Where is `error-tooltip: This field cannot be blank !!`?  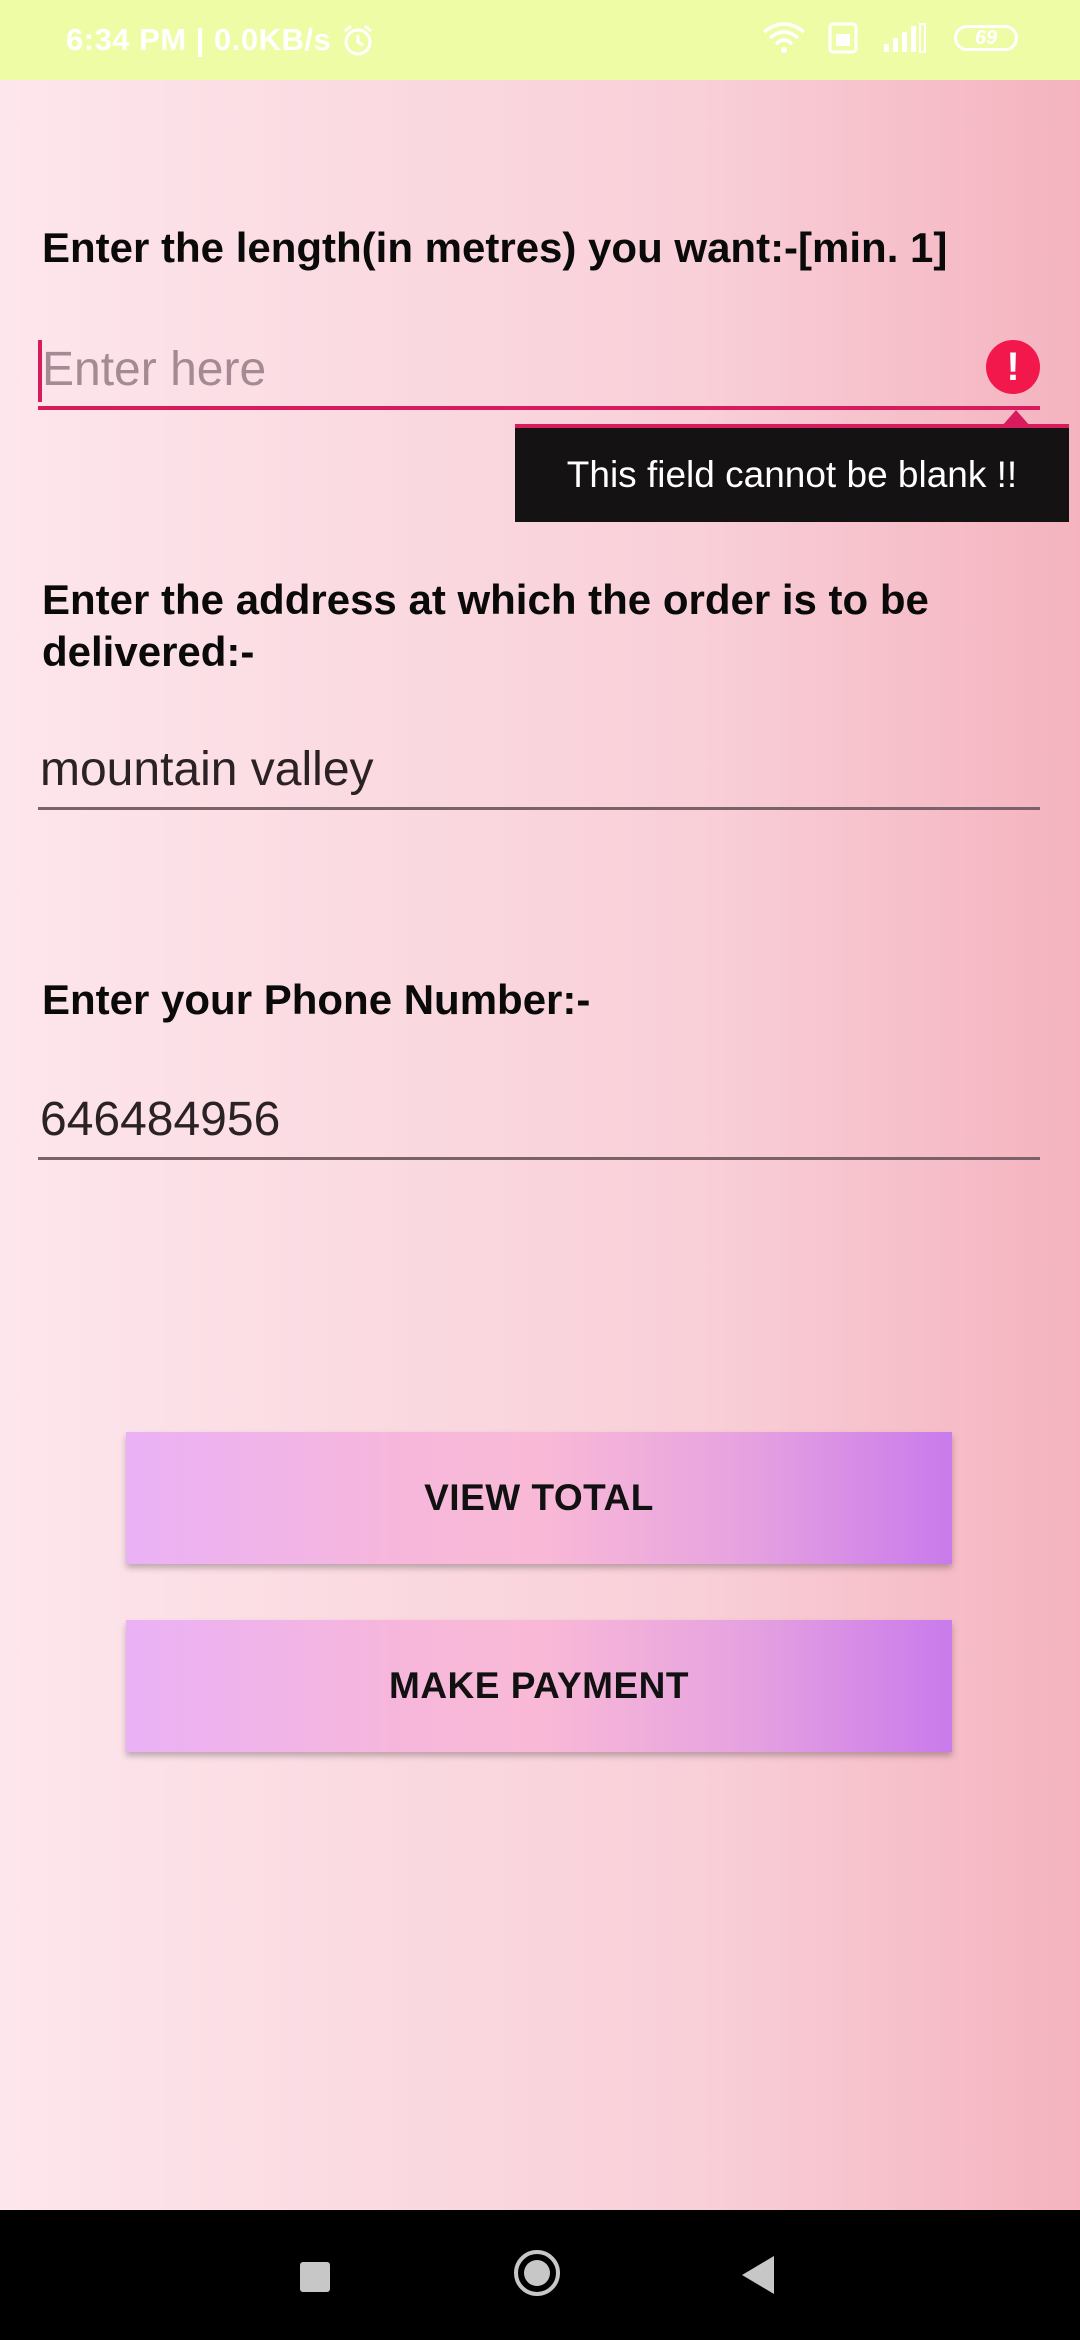
error-tooltip: This field cannot be blank !! is located at coordinates (792, 475).